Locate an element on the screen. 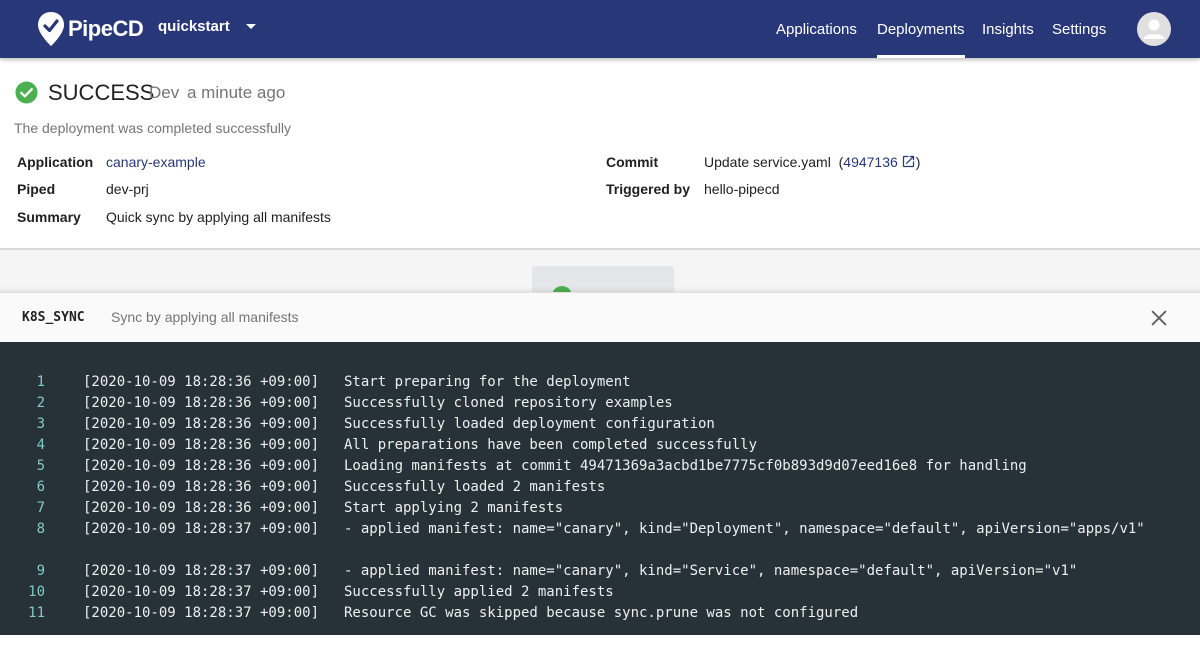 This screenshot has width=1200, height=645. user-icon is located at coordinates (1154, 29).